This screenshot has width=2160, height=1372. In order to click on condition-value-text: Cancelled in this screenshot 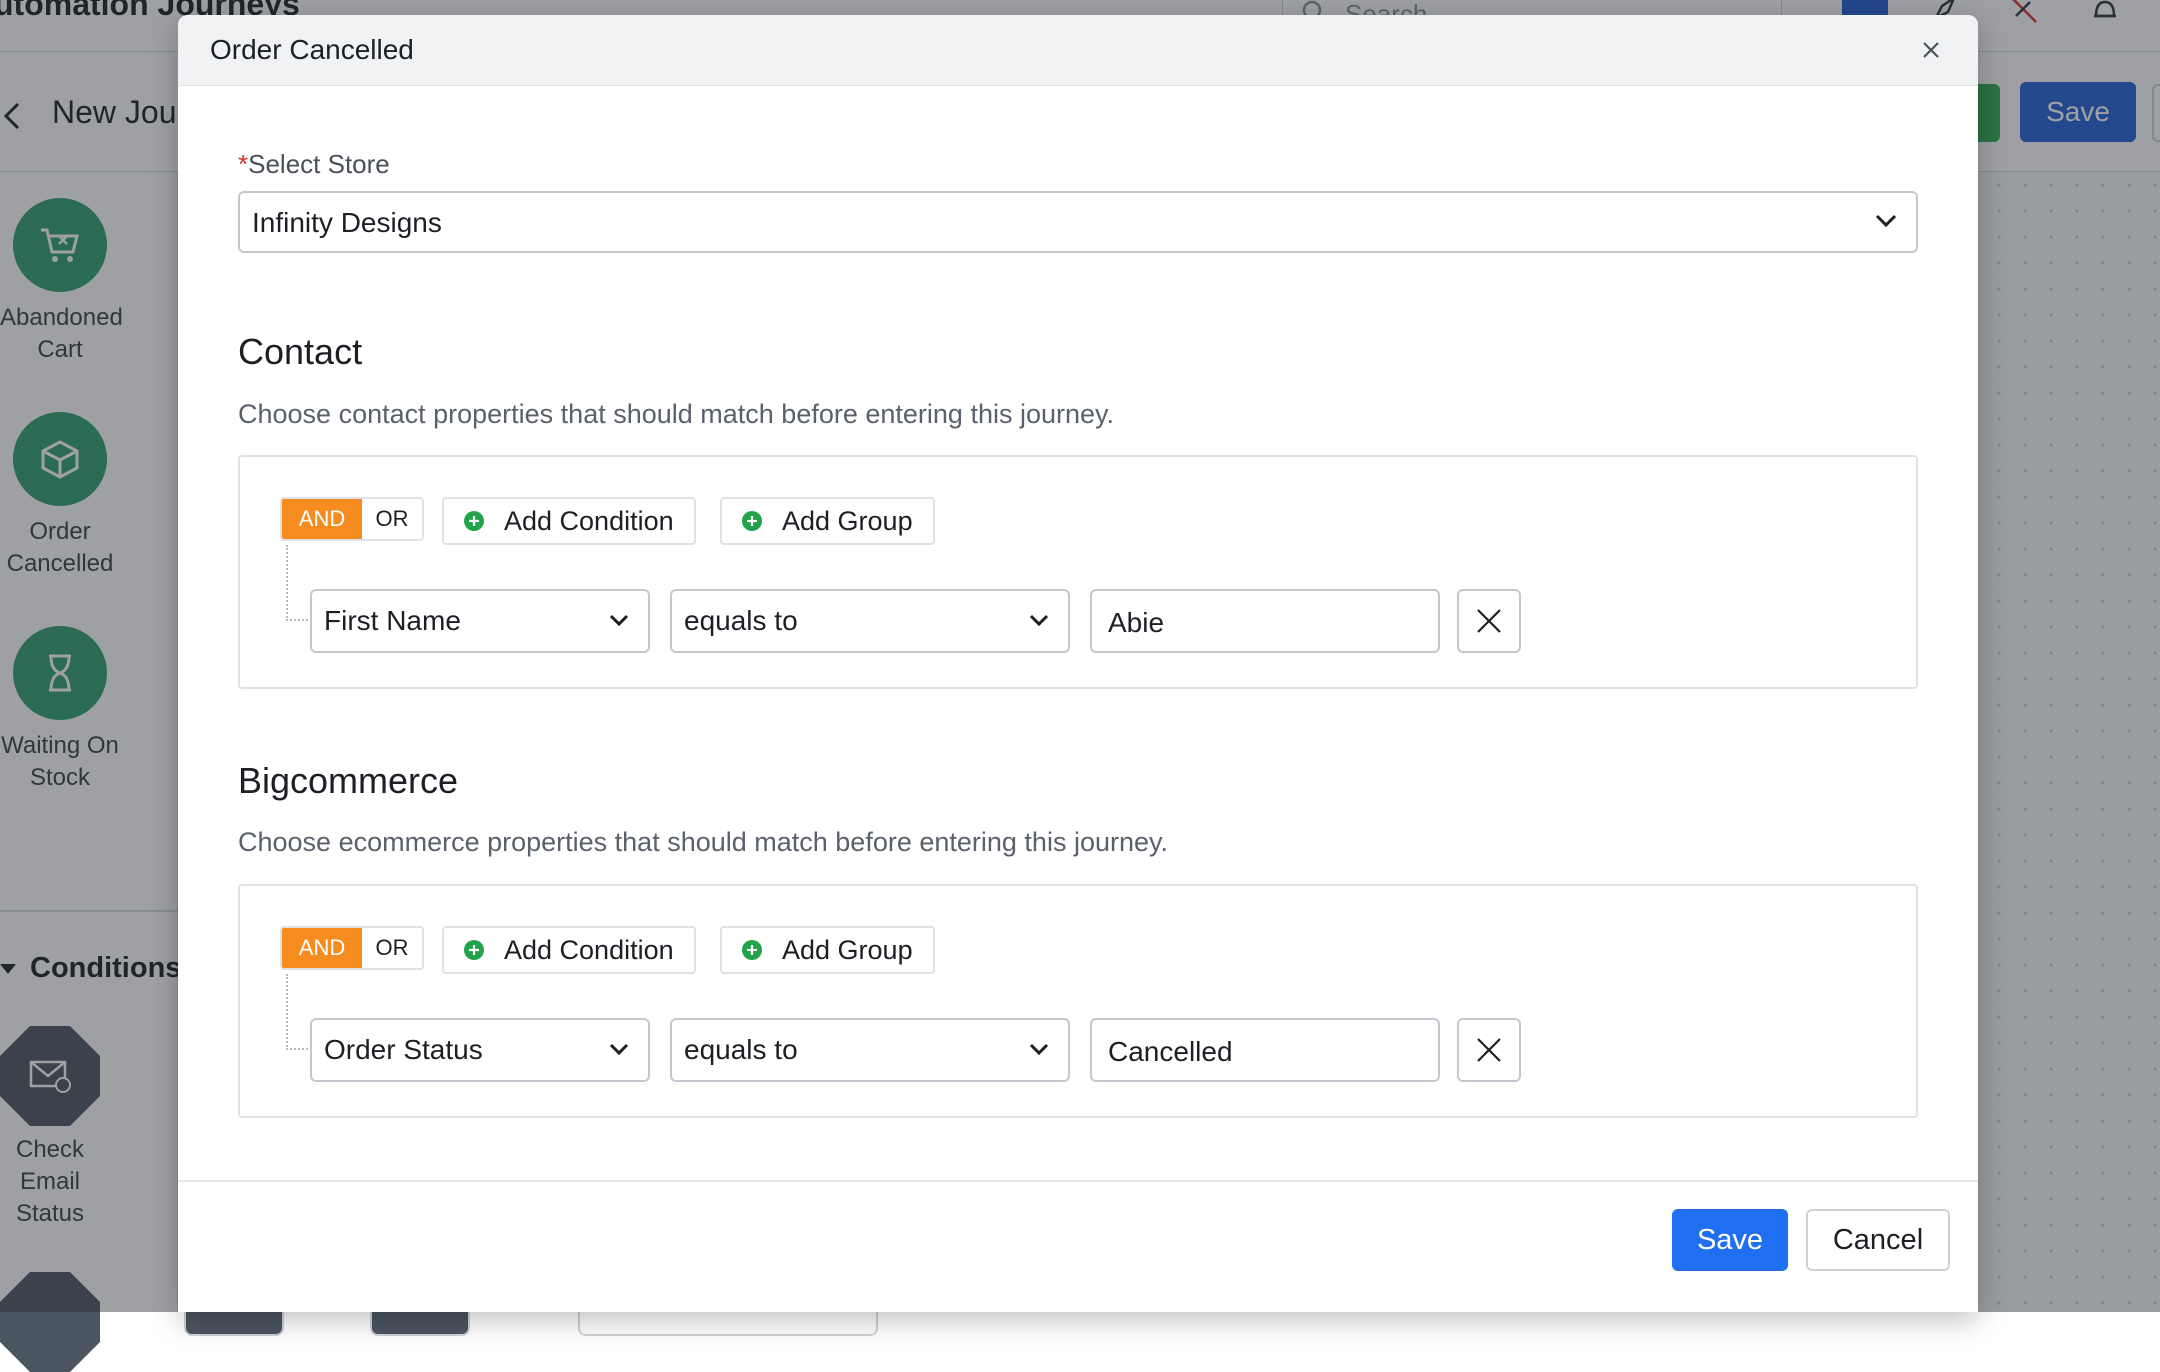, I will do `click(1170, 1051)`.